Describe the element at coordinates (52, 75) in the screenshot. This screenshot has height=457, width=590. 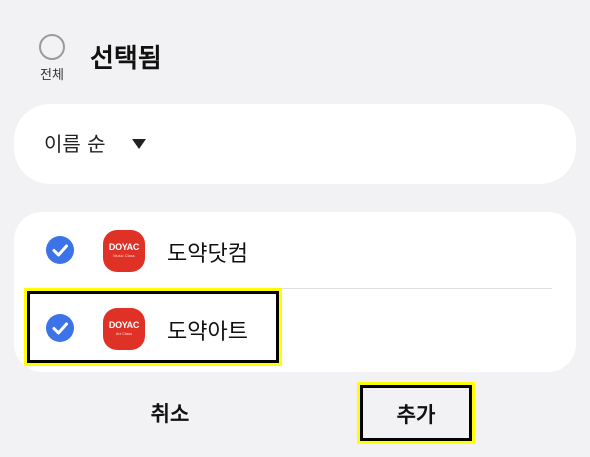
I see `select-all-label: 전체` at that location.